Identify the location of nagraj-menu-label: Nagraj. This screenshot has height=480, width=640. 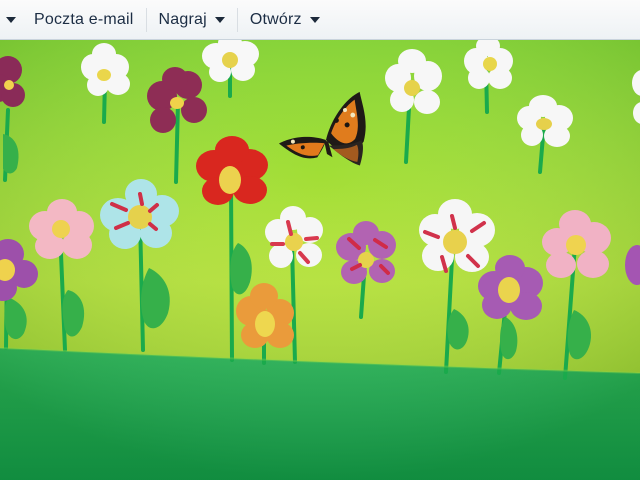
(182, 19).